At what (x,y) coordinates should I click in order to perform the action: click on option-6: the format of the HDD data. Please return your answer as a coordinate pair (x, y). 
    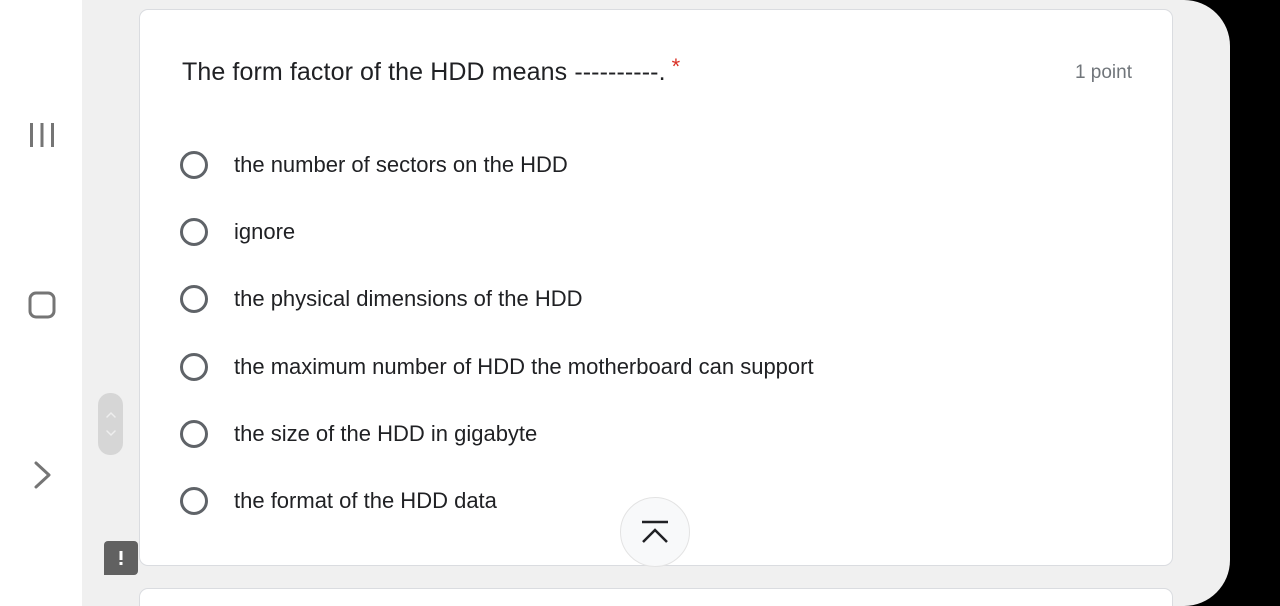
    Looking at the image, I should click on (338, 501).